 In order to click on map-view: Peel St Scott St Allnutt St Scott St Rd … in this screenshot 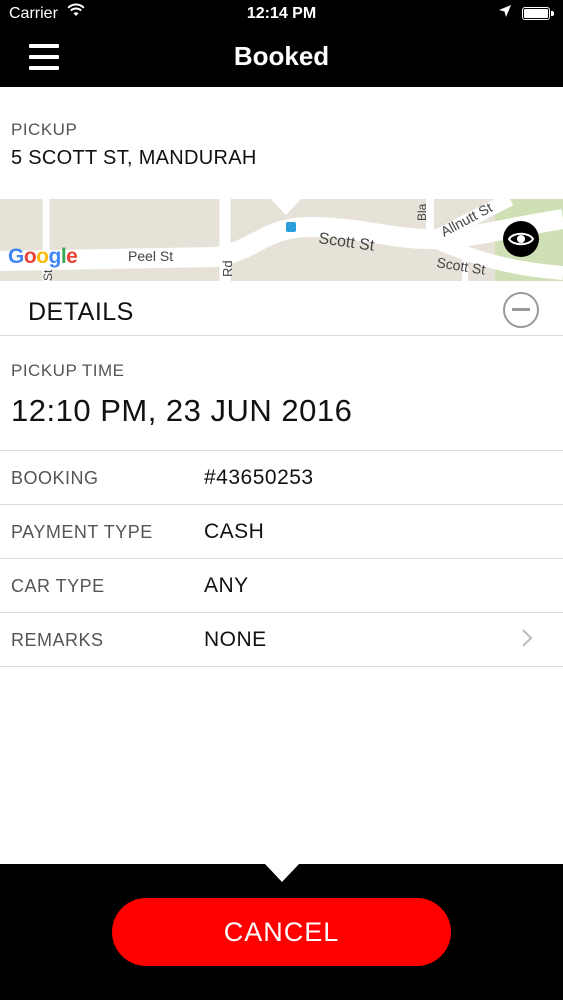, I will do `click(281, 240)`.